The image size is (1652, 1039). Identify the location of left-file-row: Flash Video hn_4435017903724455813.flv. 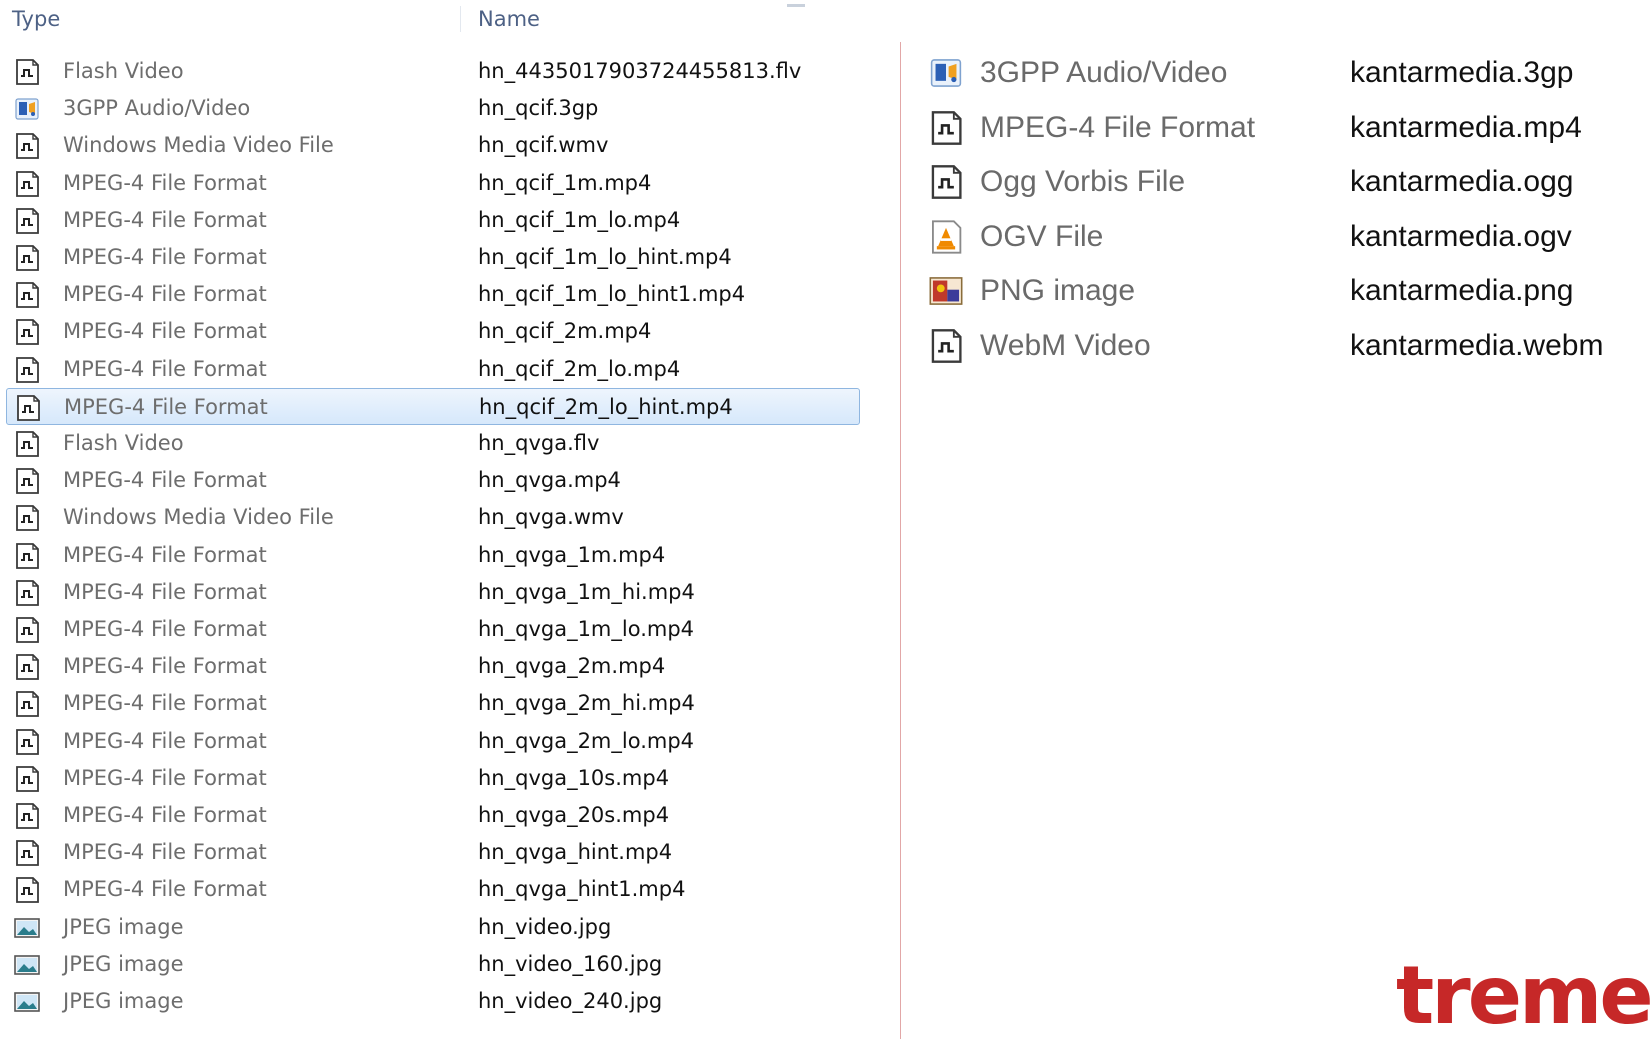
(433, 71).